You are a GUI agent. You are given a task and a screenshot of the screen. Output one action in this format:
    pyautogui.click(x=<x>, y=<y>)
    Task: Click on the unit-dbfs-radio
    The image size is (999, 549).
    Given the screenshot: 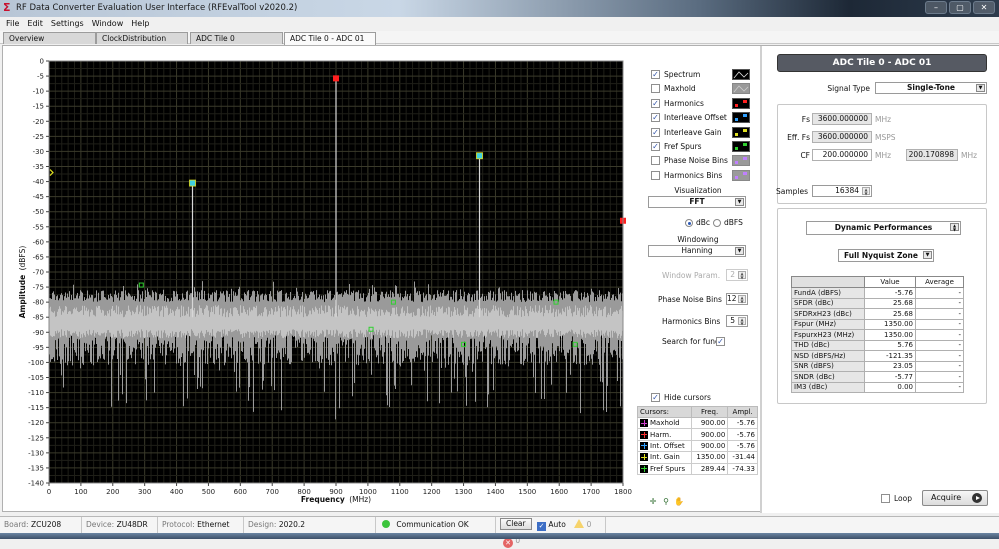 What is the action you would take?
    pyautogui.click(x=717, y=223)
    